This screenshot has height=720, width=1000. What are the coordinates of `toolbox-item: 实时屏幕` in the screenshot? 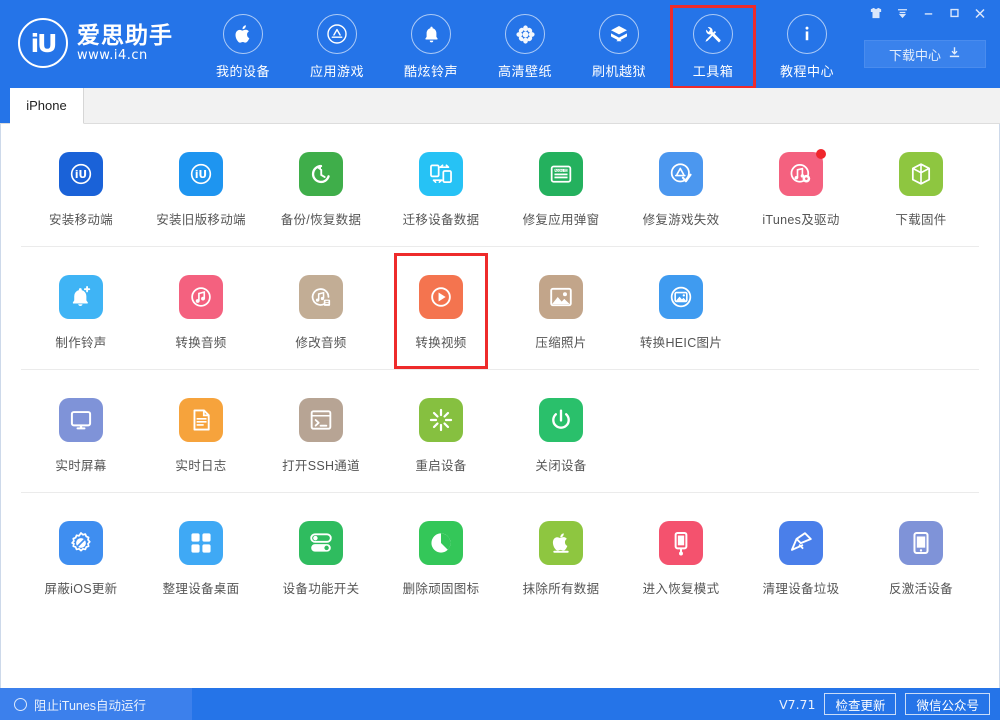 It's located at (81, 435).